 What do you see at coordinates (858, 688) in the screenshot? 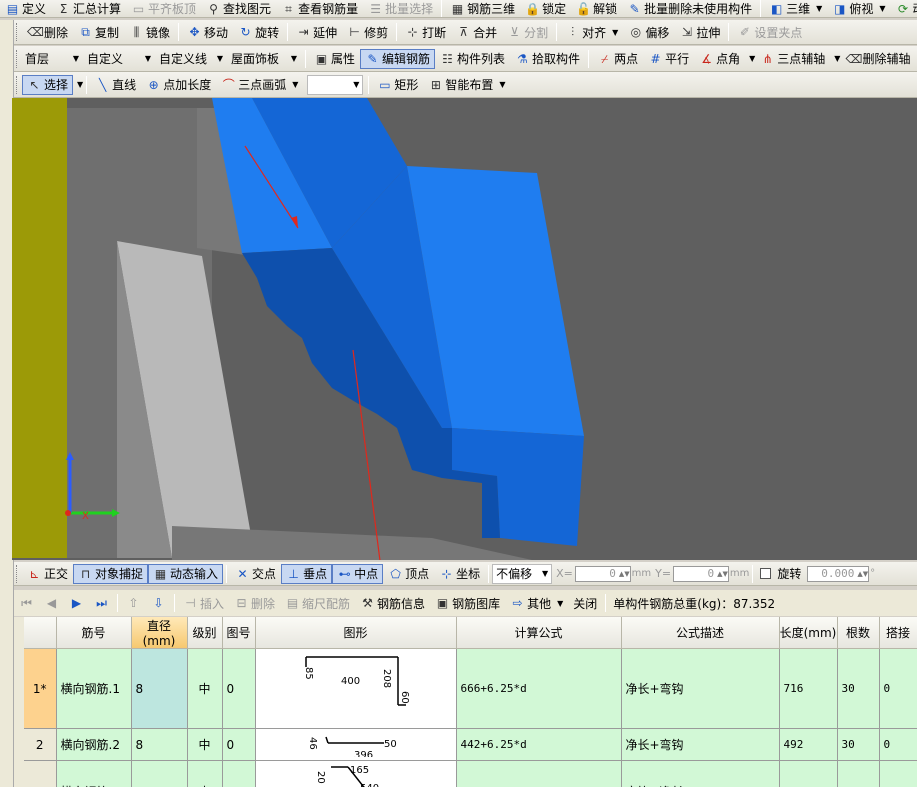
I see `count-cell: 30` at bounding box center [858, 688].